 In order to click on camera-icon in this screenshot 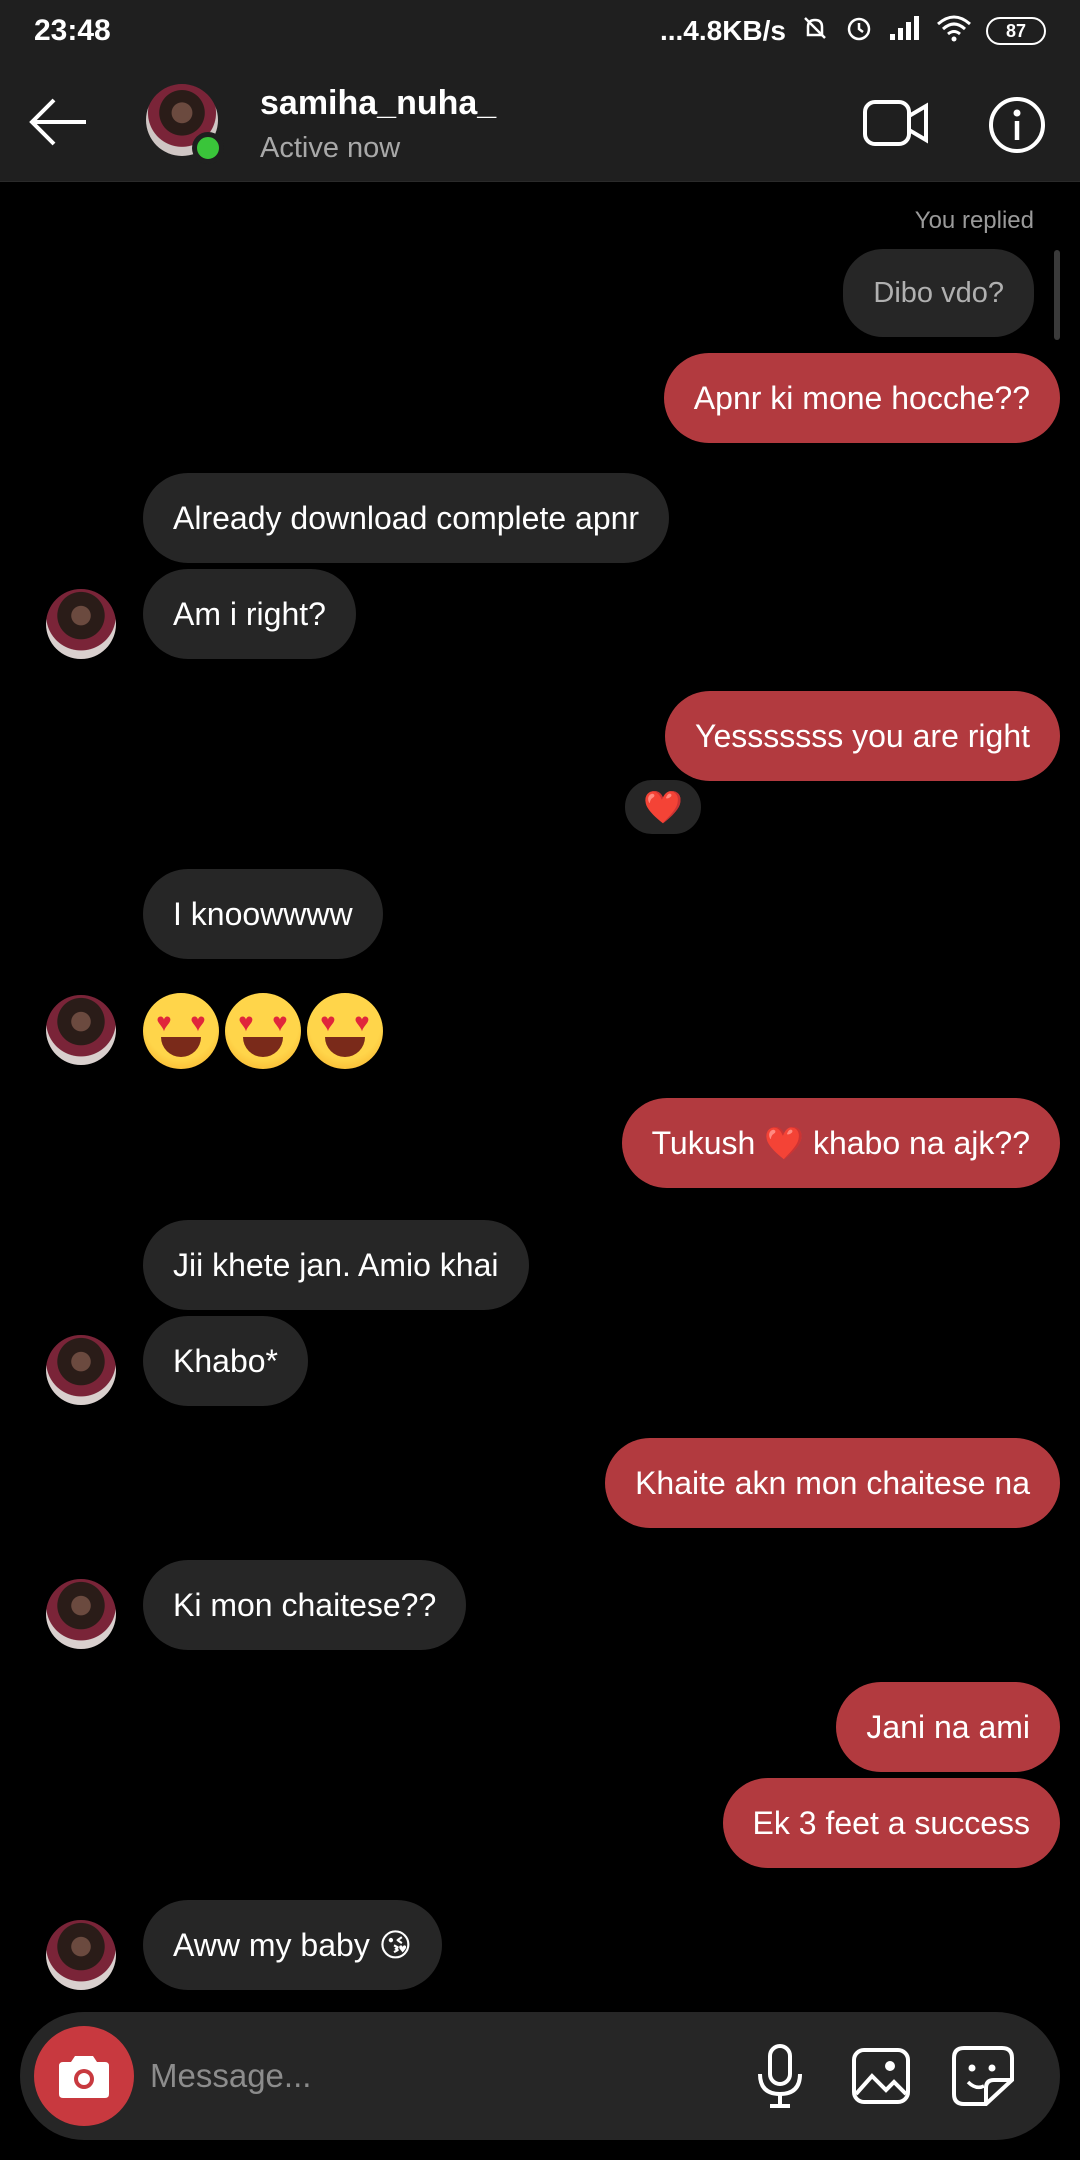, I will do `click(84, 2077)`.